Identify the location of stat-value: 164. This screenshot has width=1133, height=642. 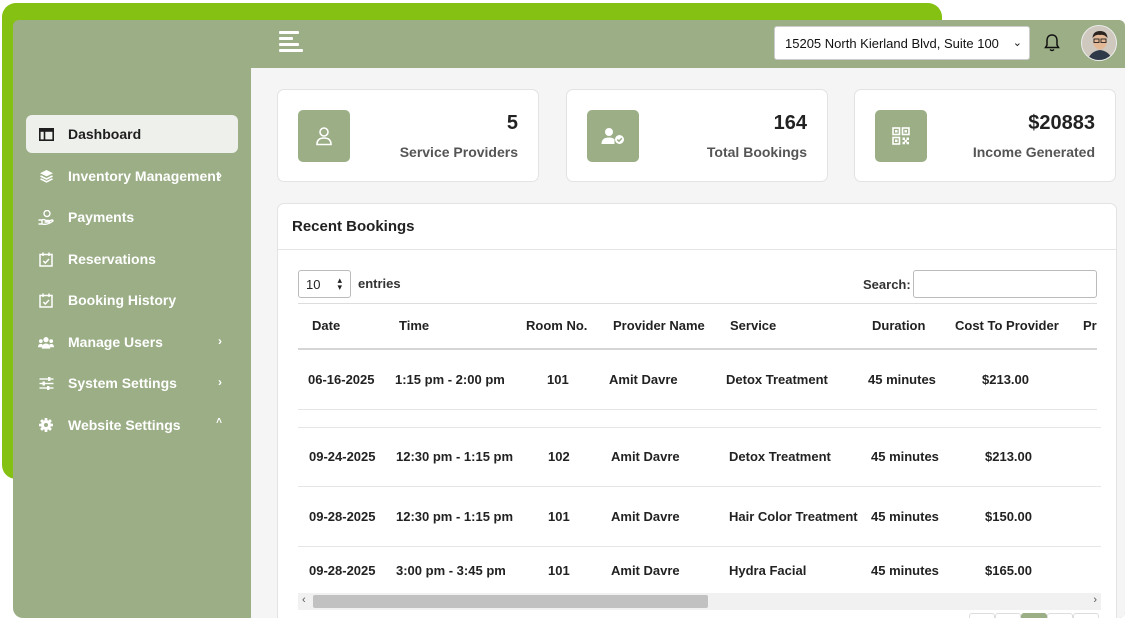
(790, 123).